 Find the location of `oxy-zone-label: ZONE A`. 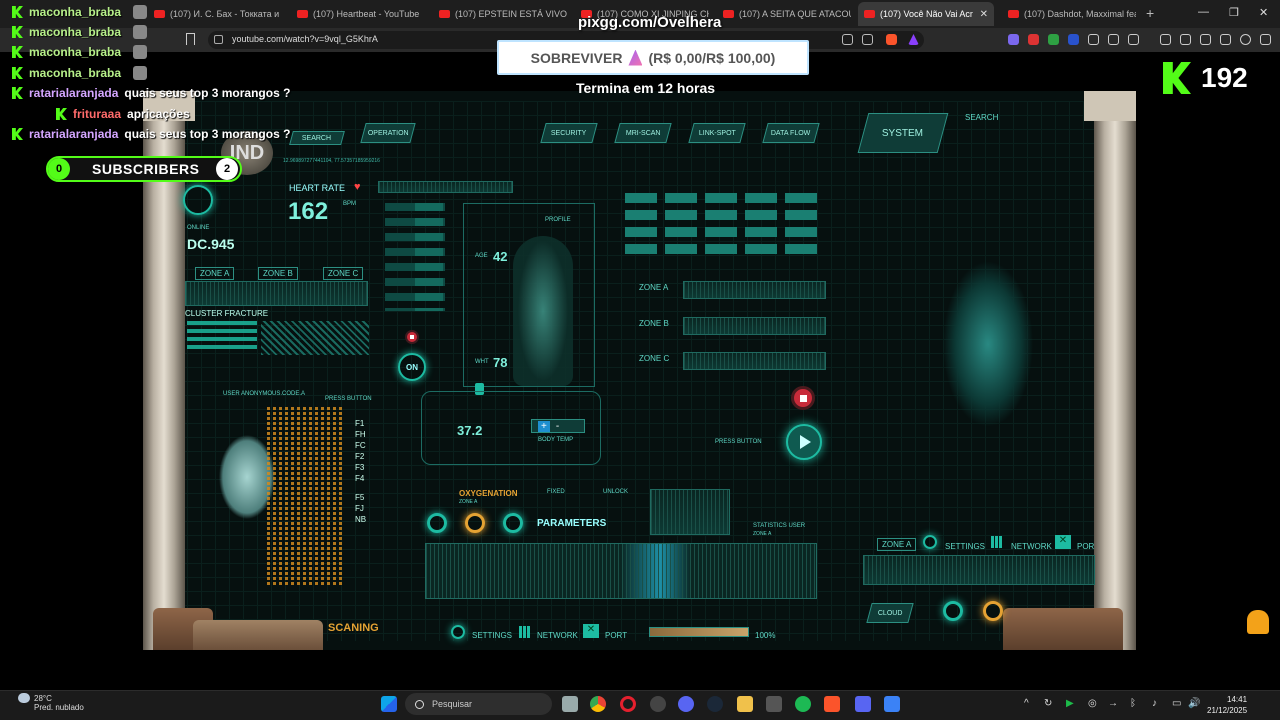

oxy-zone-label: ZONE A is located at coordinates (468, 502).